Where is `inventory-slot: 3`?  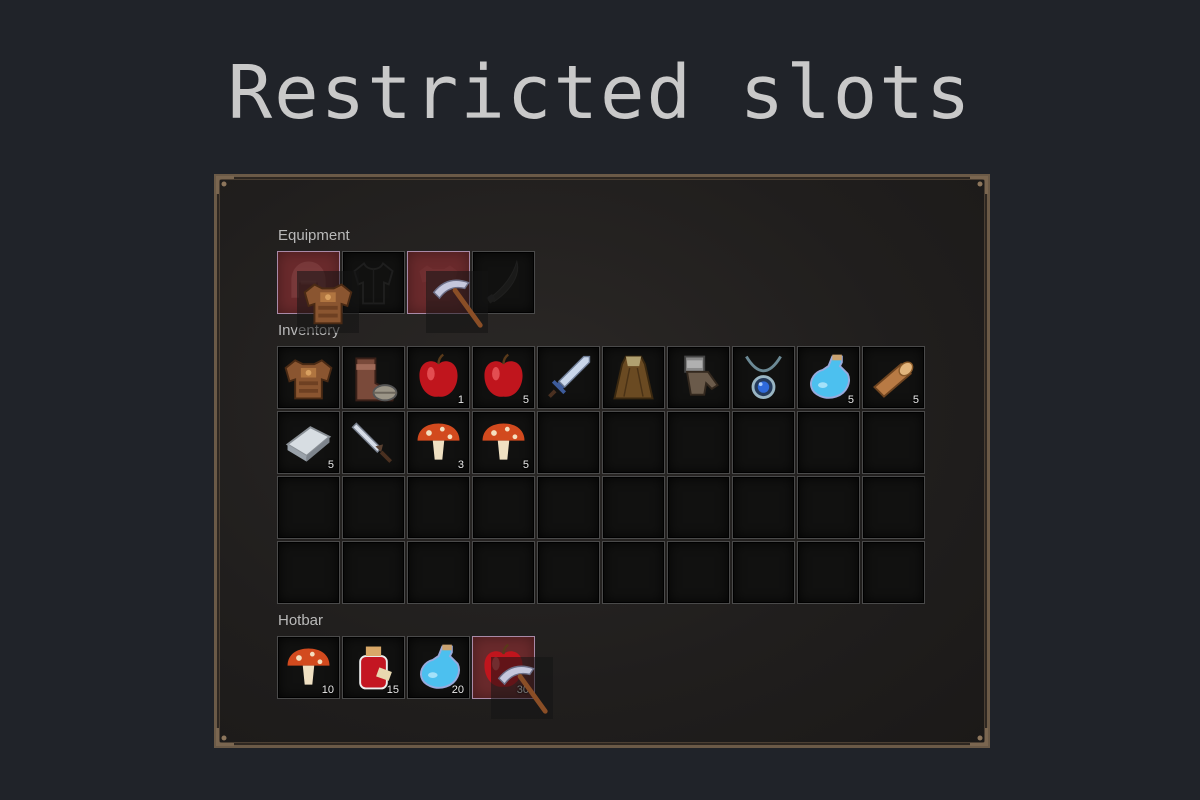
inventory-slot: 3 is located at coordinates (438, 442).